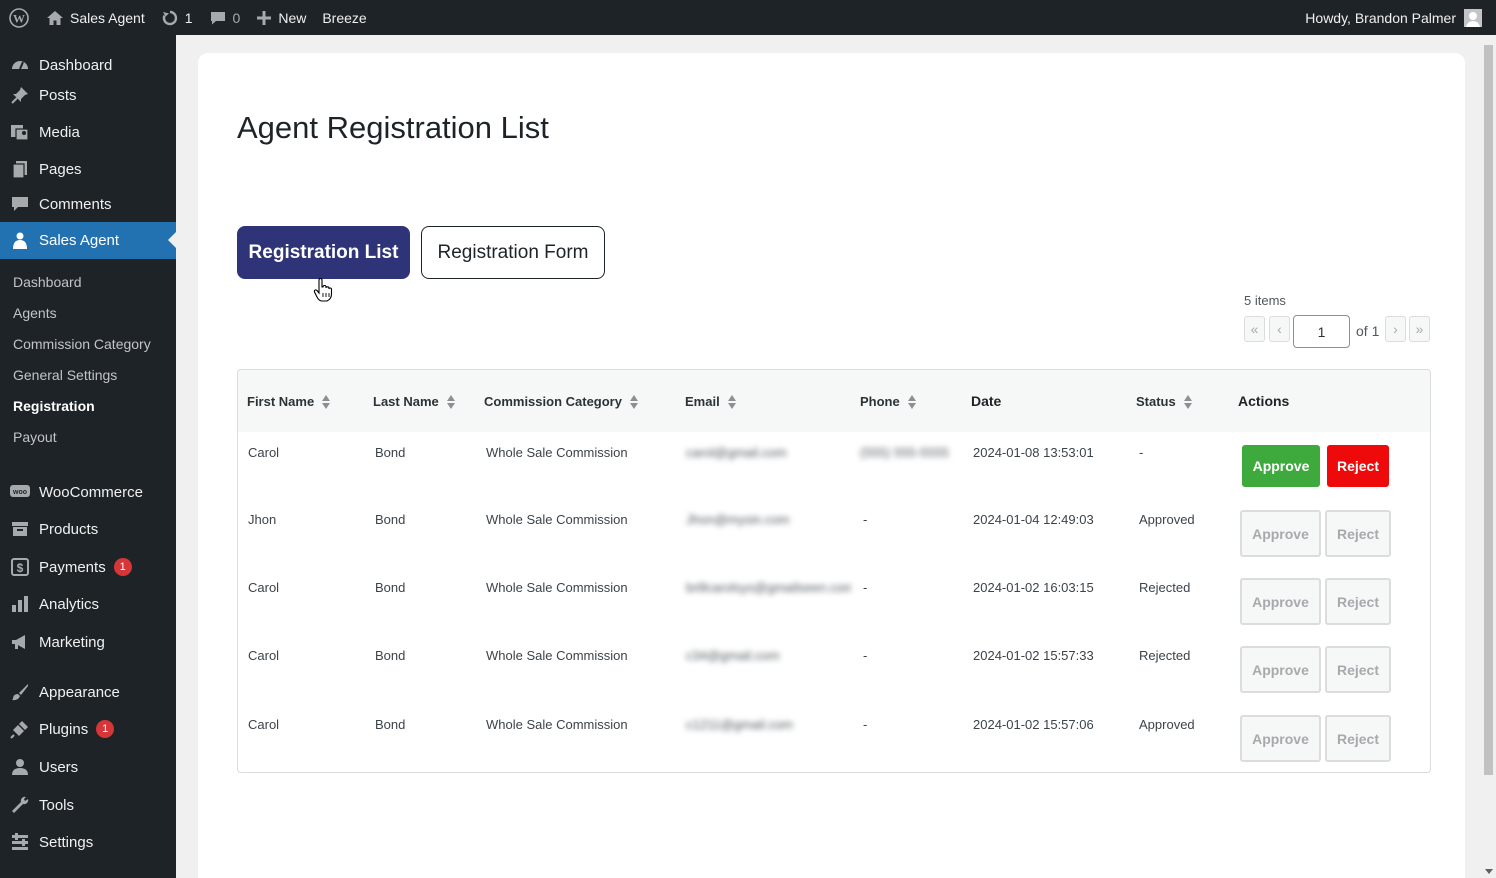  What do you see at coordinates (323, 290) in the screenshot?
I see `hand-cursor-icon` at bounding box center [323, 290].